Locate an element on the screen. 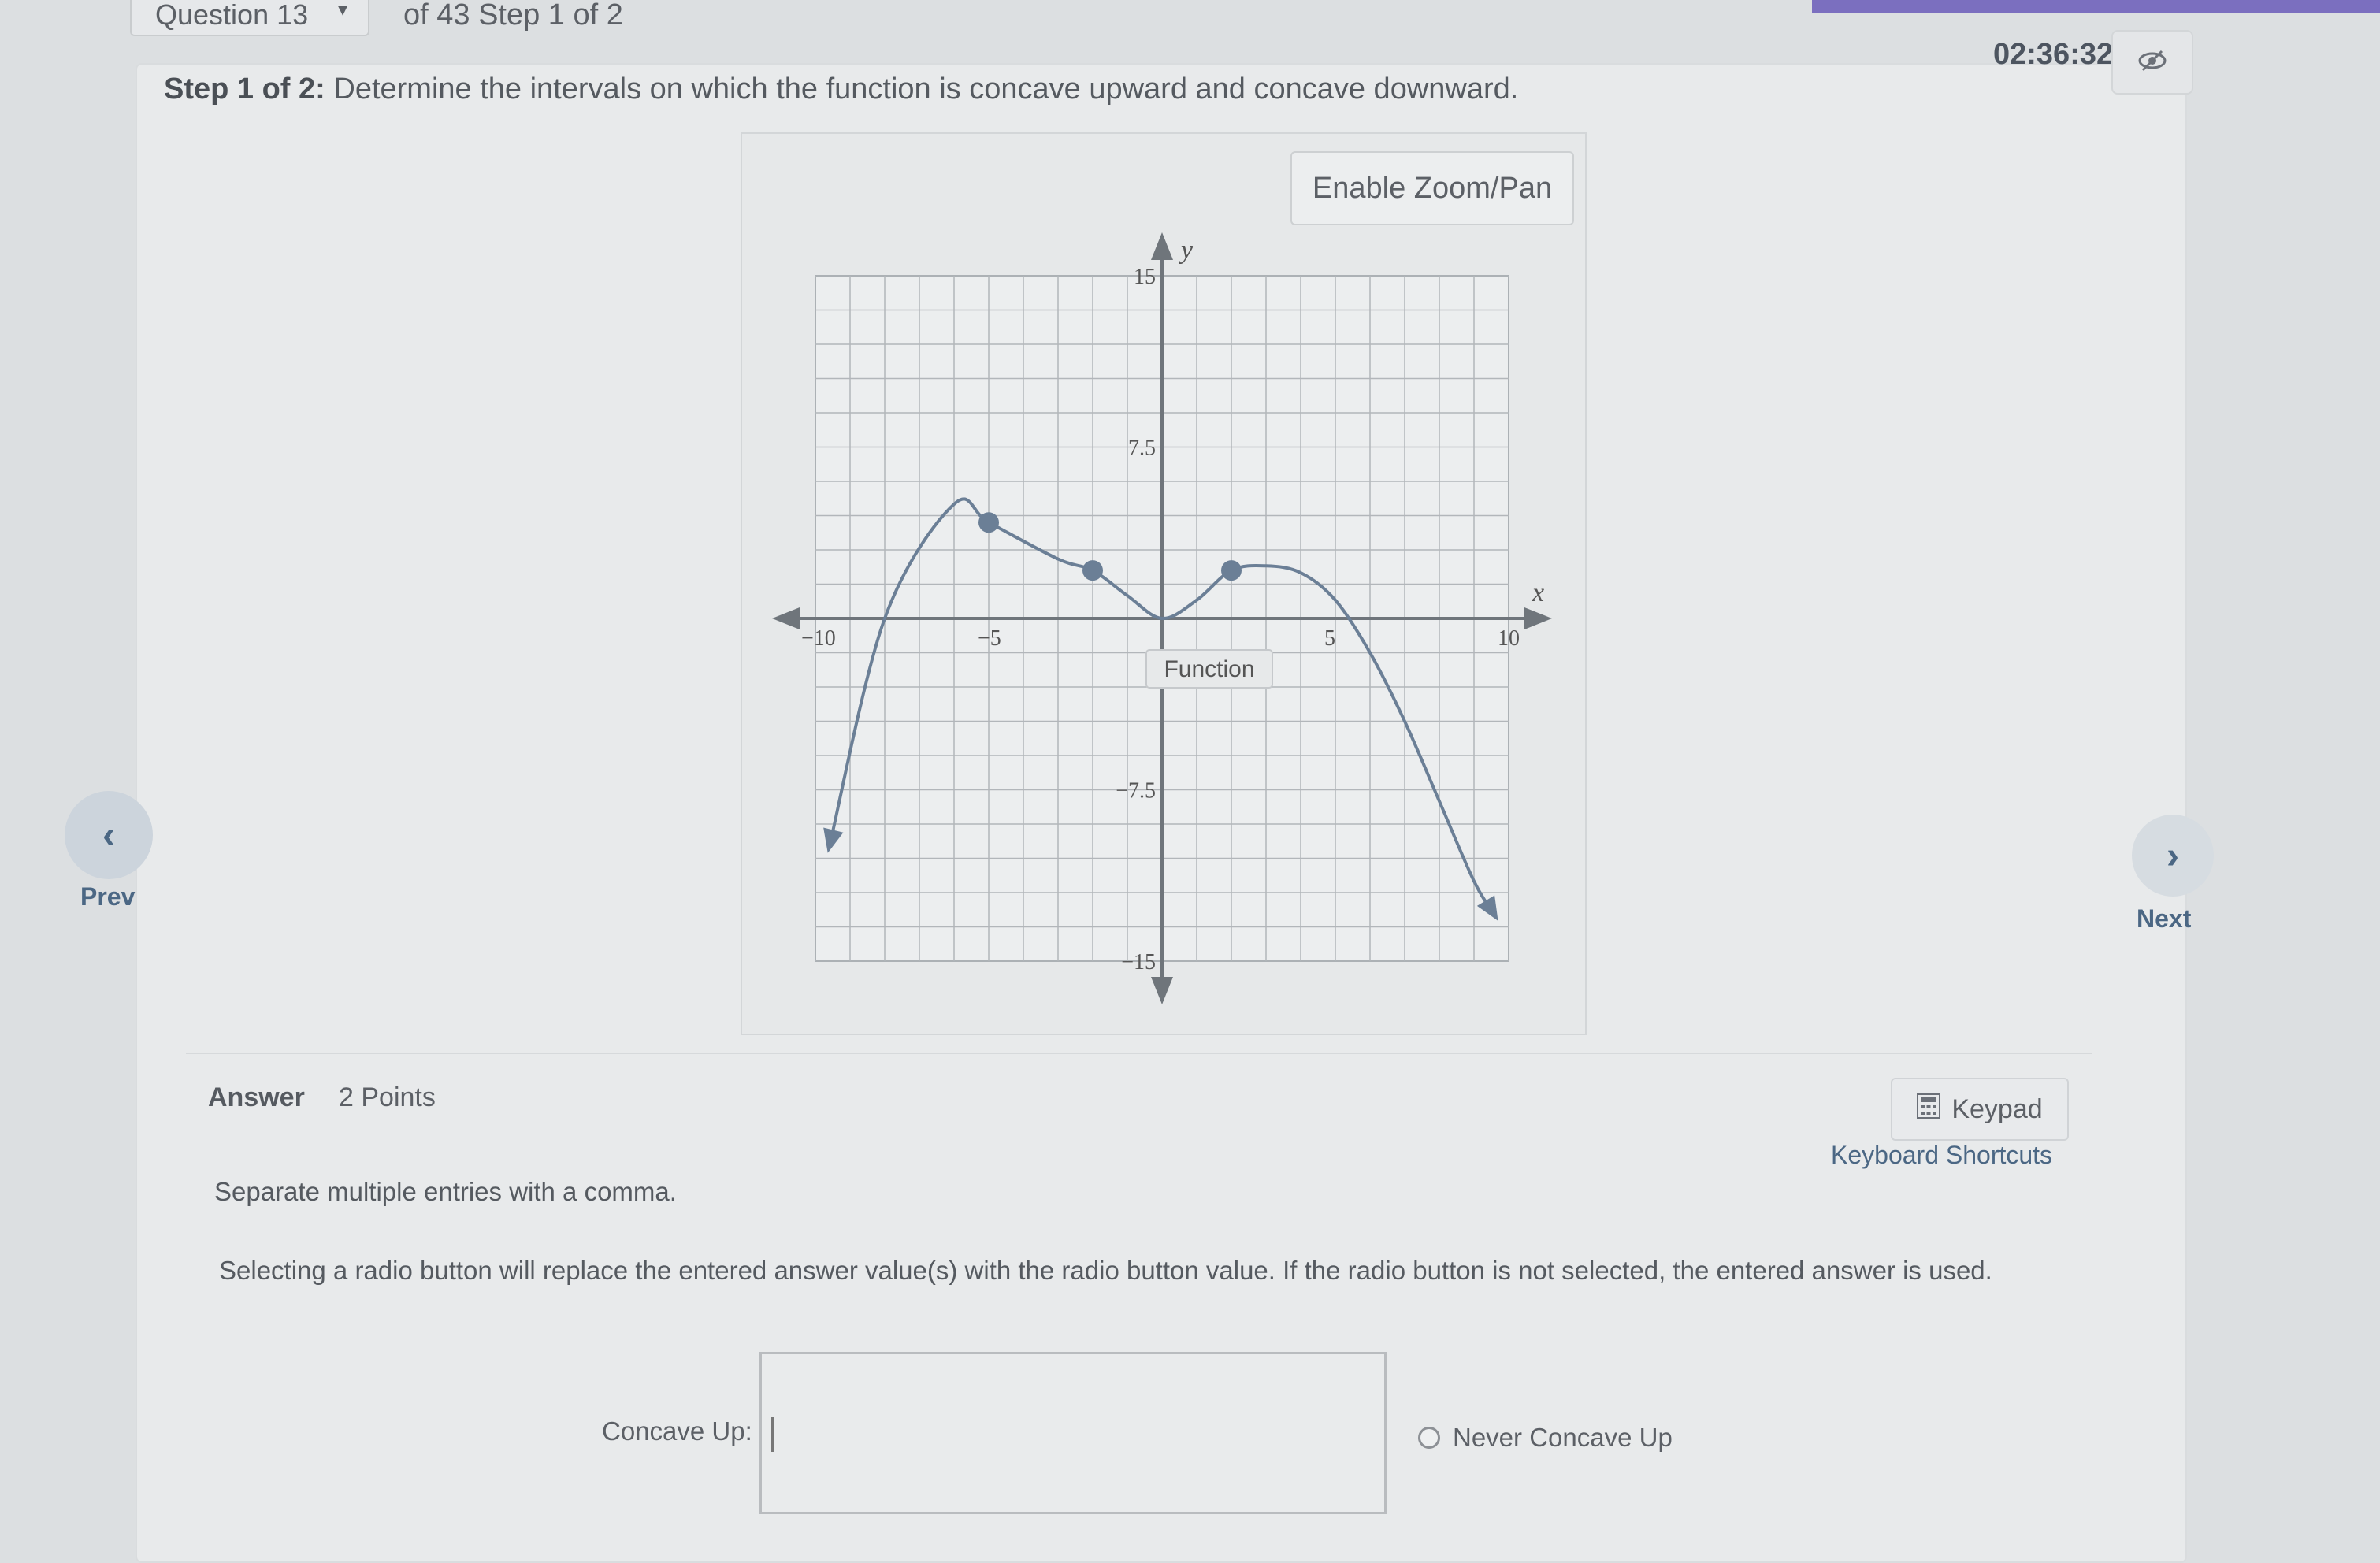  x-axis-arrow-left is located at coordinates (786, 618).